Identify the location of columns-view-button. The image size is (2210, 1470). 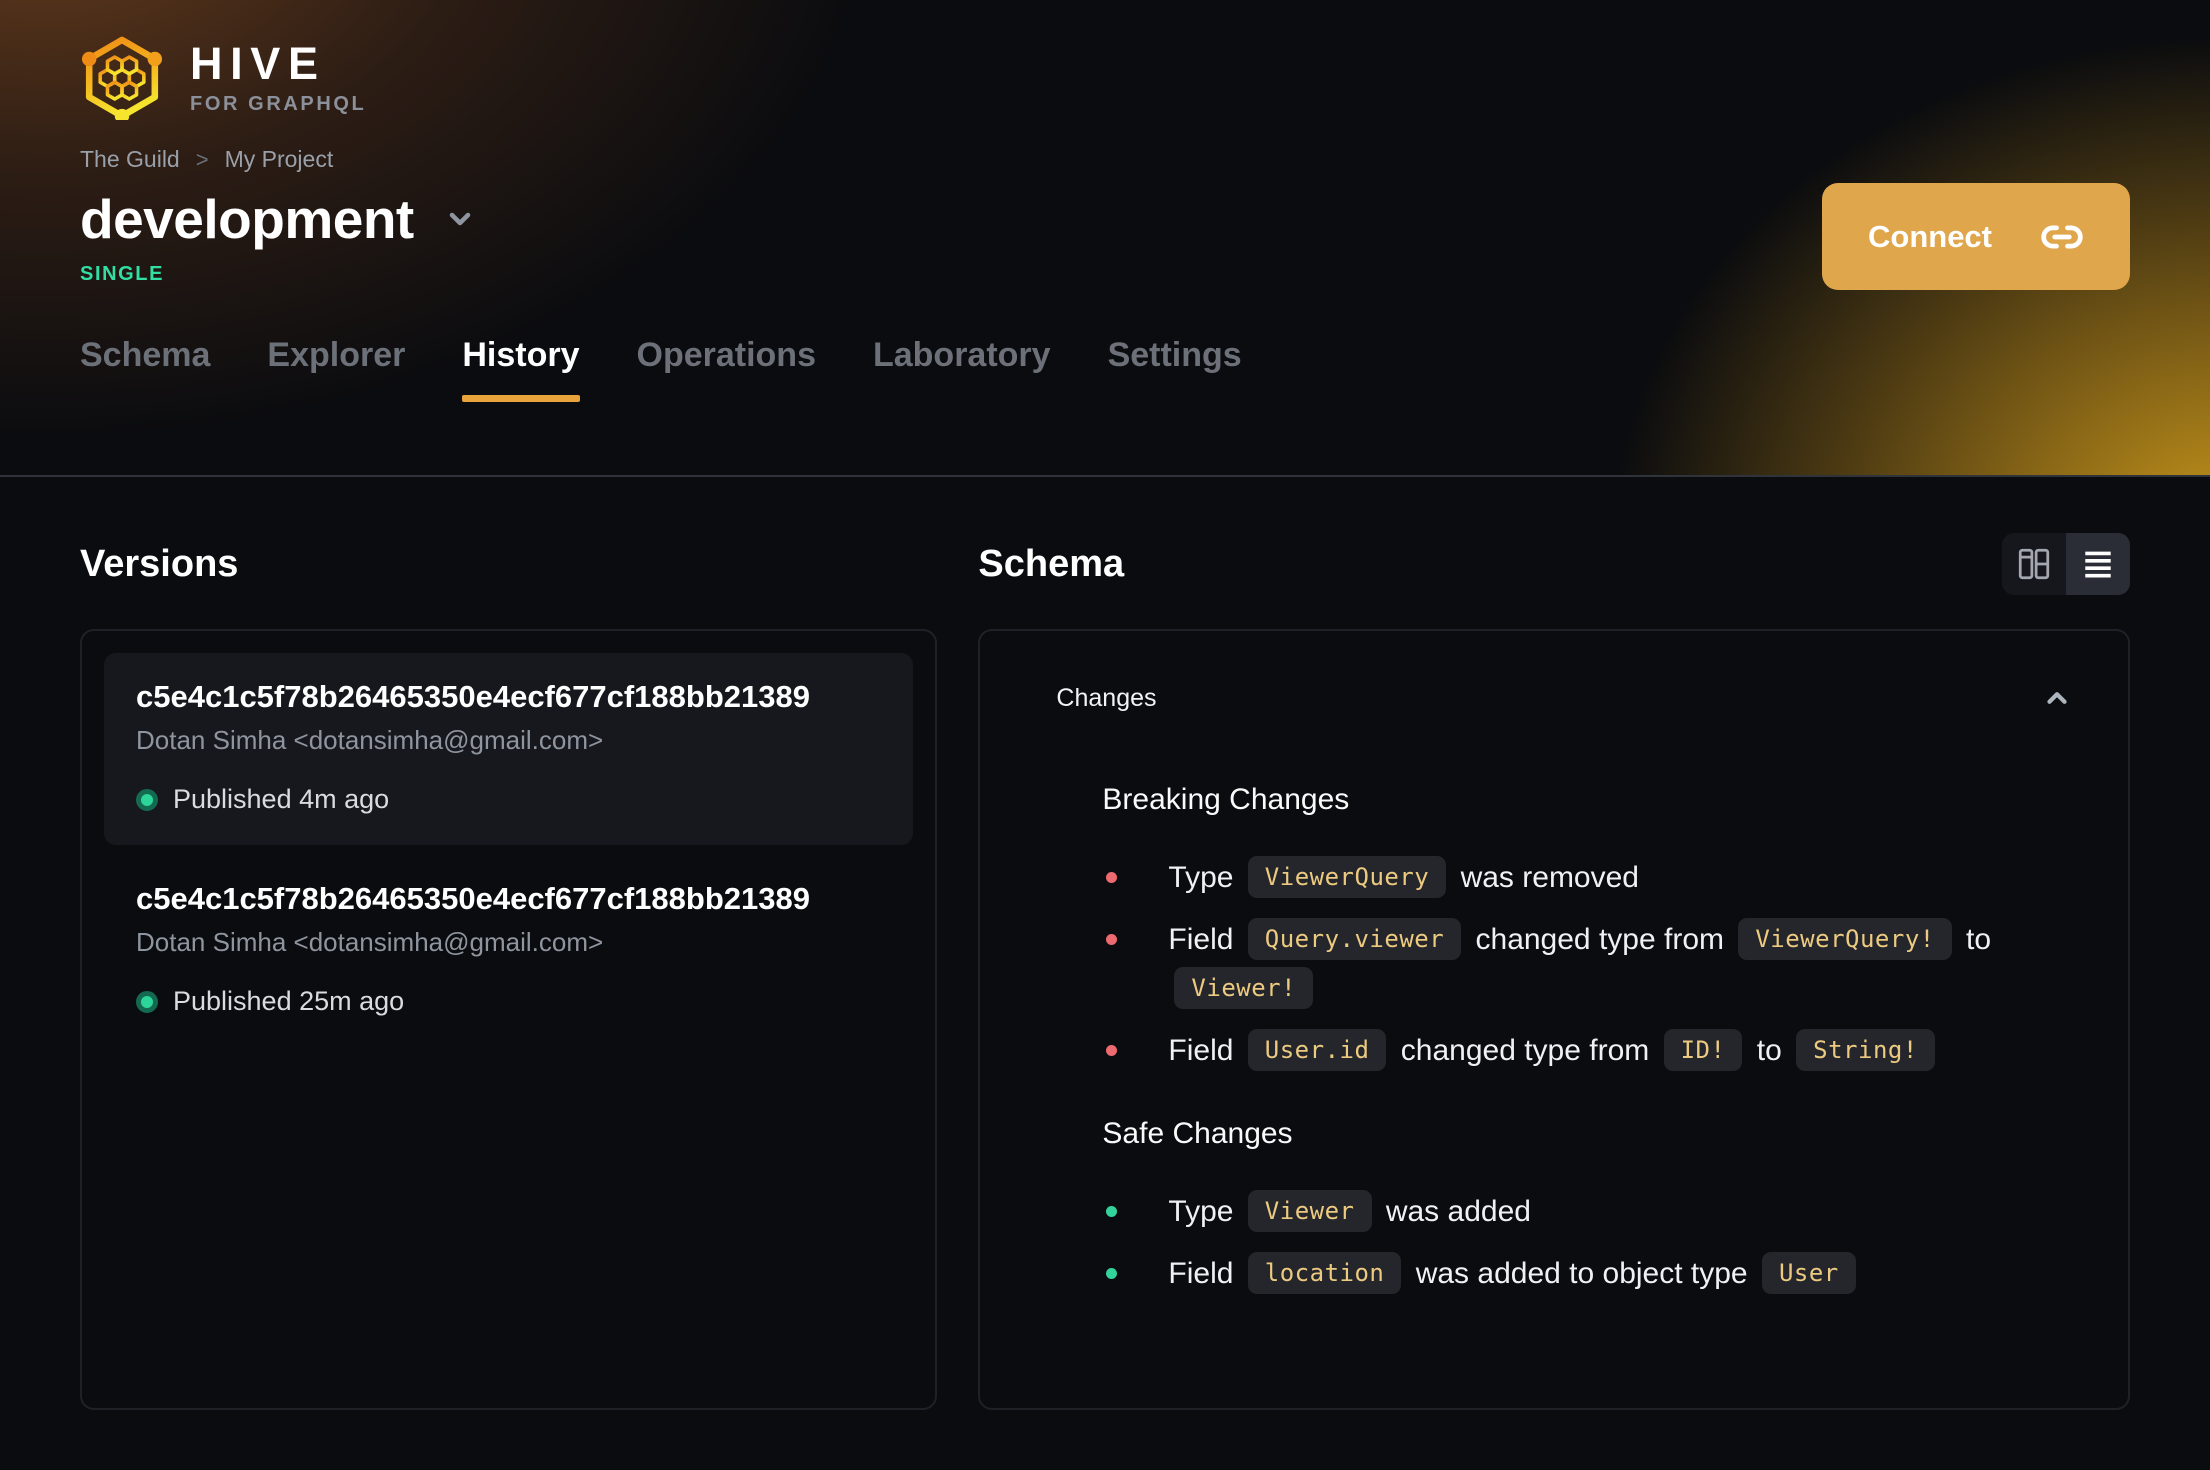
(2034, 564).